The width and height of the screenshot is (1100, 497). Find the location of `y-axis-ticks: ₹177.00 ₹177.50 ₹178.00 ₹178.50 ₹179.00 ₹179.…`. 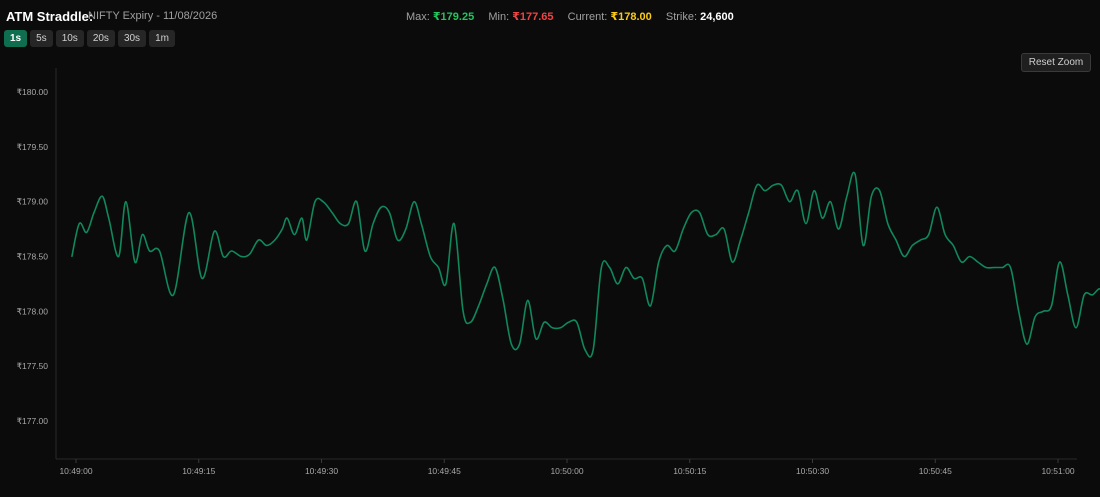

y-axis-ticks: ₹177.00 ₹177.50 ₹178.00 ₹178.50 ₹179.00 ₹179.… is located at coordinates (33, 256).